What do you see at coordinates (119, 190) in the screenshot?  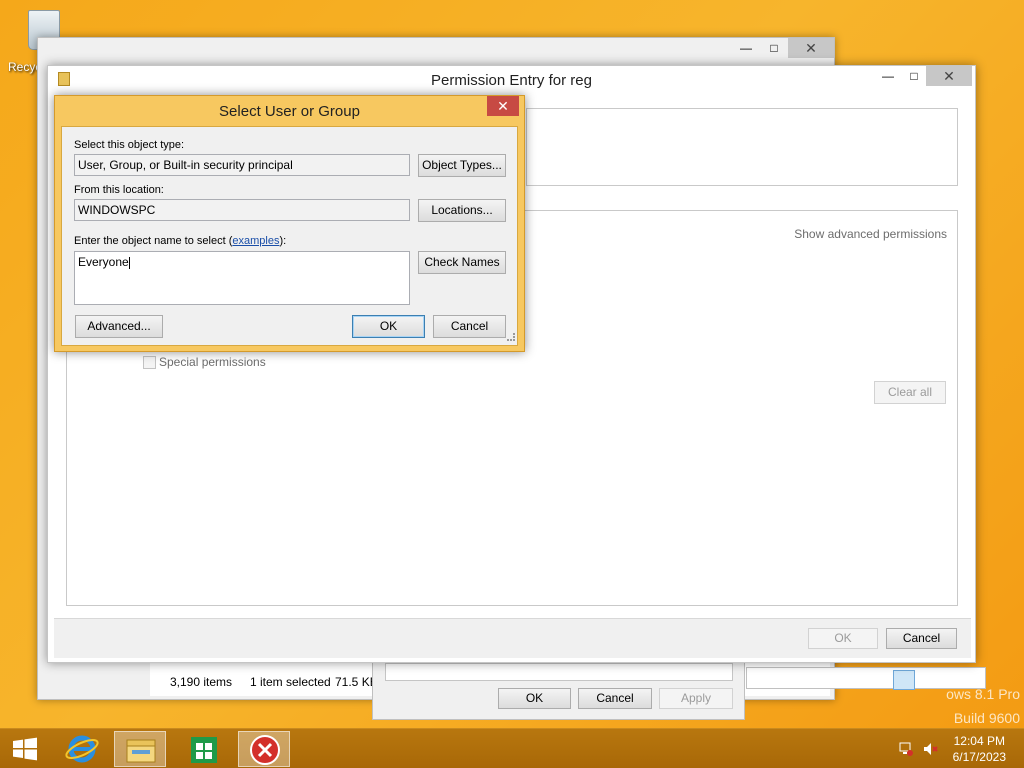 I see `location-label: From this location:` at bounding box center [119, 190].